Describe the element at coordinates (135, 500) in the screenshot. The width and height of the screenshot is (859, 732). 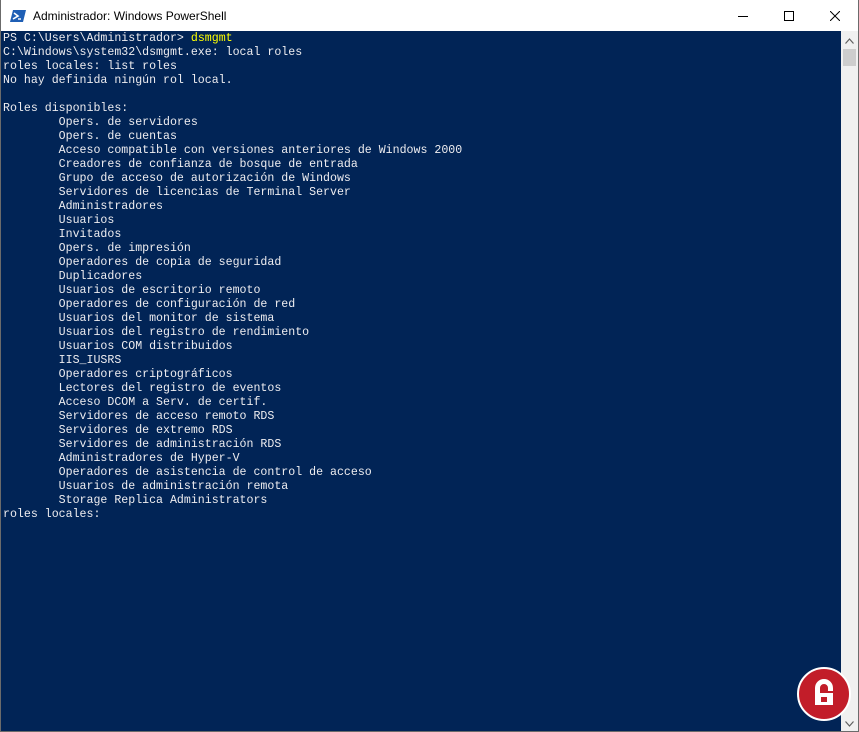
I see `console-line: Storage Replica Administrators` at that location.